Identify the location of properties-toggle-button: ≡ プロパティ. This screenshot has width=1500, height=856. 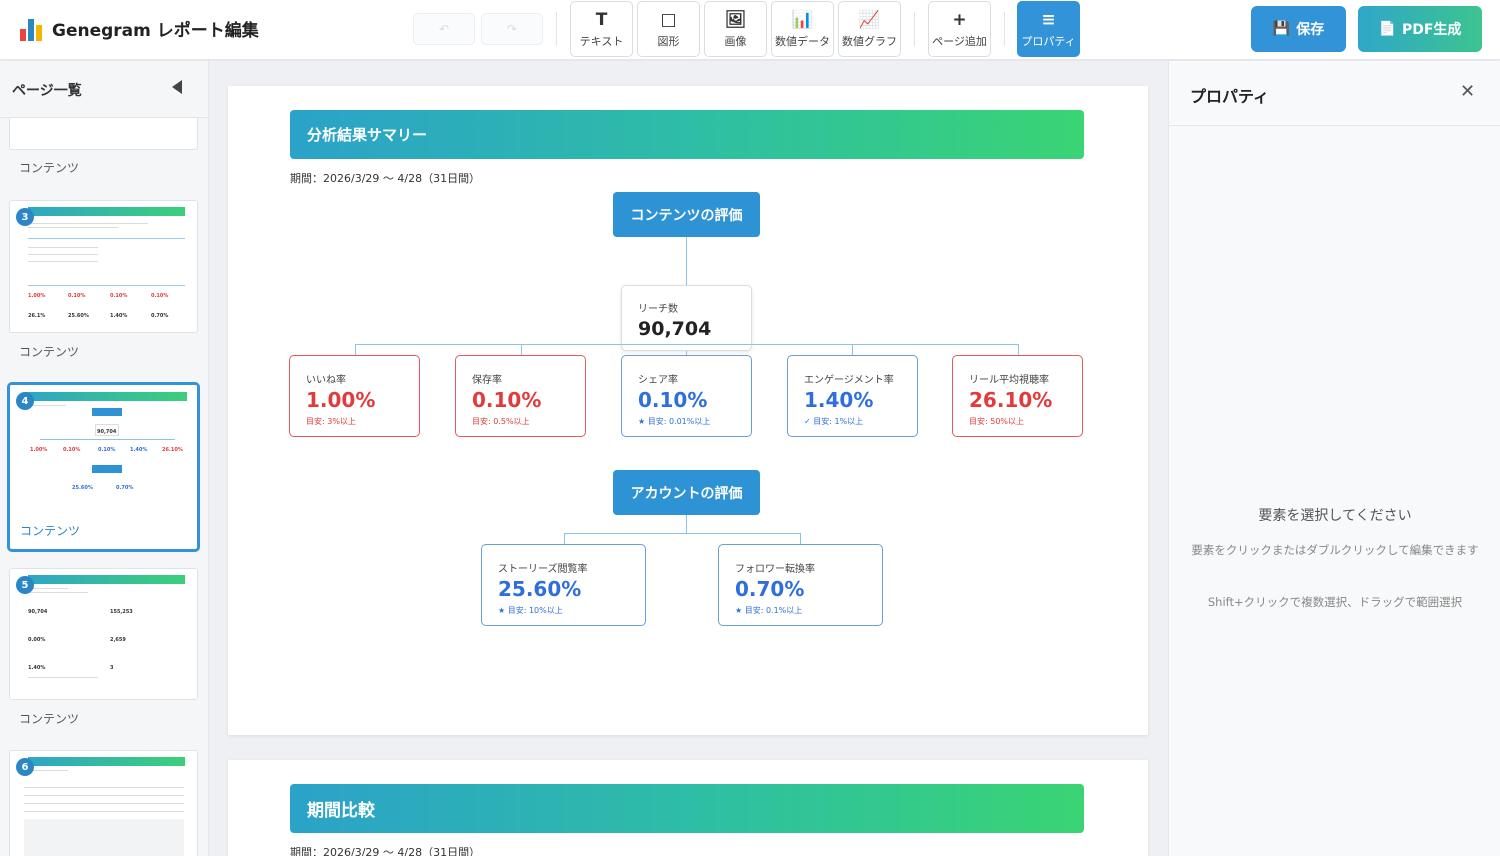
(1048, 29).